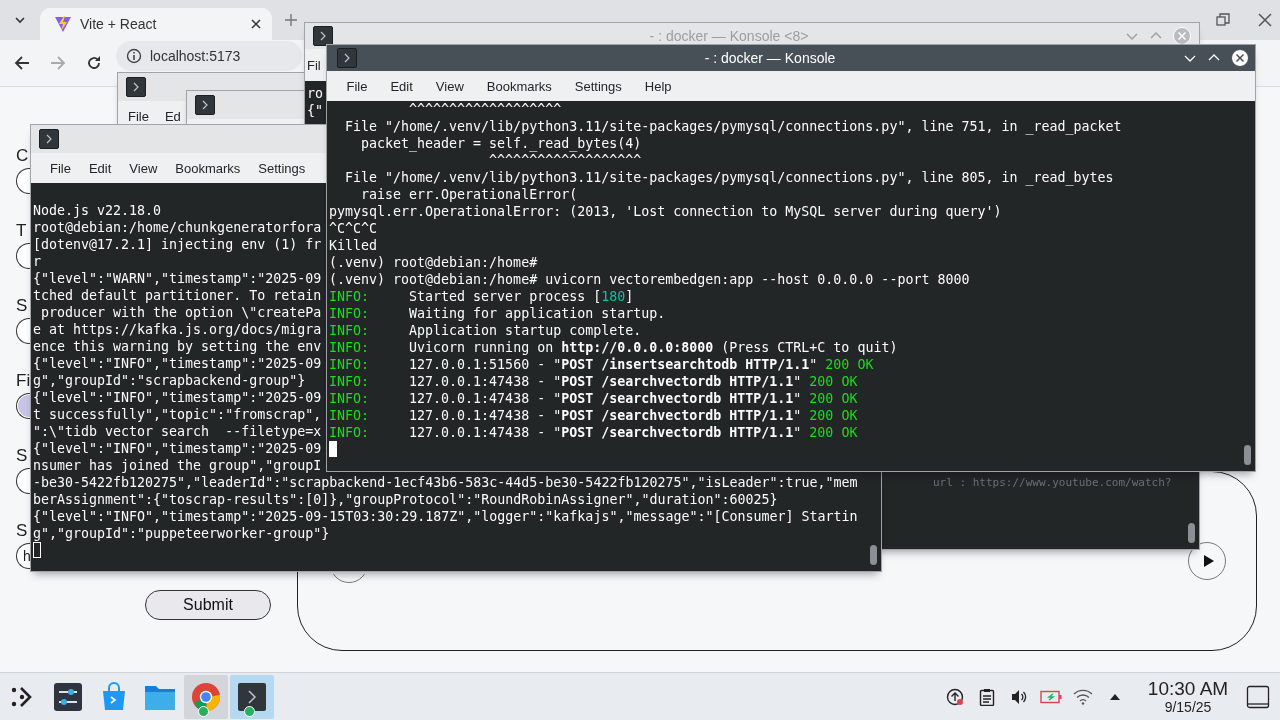 The width and height of the screenshot is (1280, 720). I want to click on play-button, so click(1207, 561).